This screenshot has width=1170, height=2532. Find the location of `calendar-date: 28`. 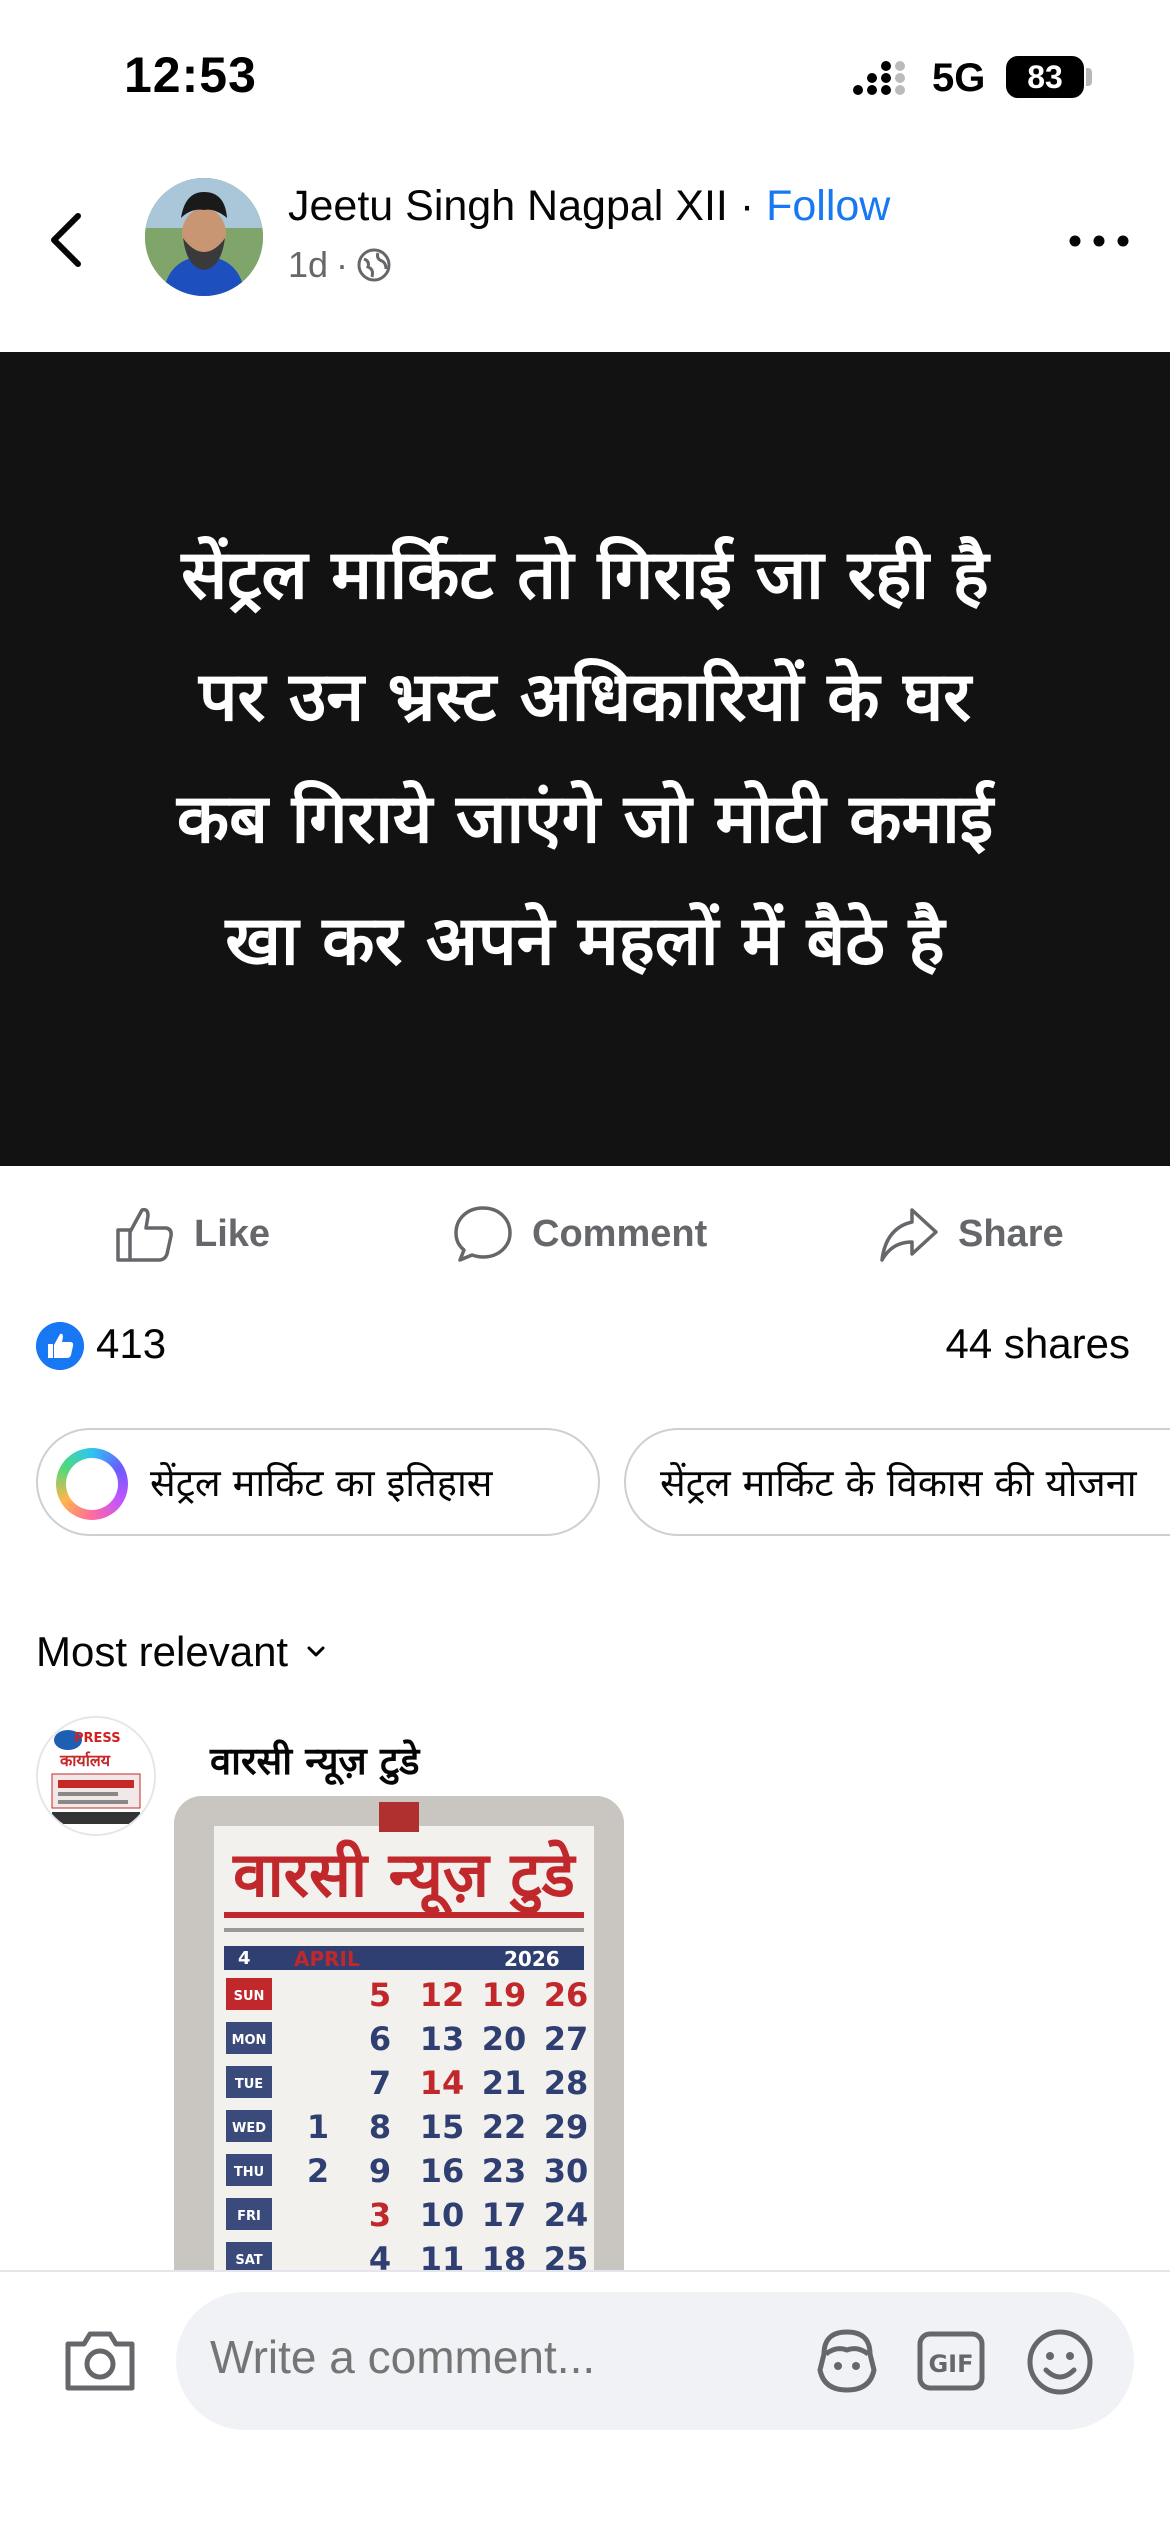

calendar-date: 28 is located at coordinates (566, 2083).